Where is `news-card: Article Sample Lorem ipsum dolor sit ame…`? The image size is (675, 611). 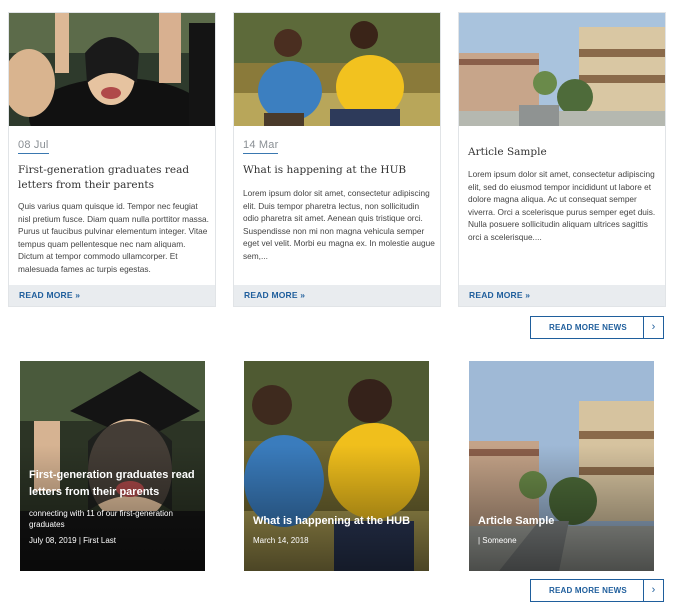
news-card: Article Sample Lorem ipsum dolor sit ame… is located at coordinates (562, 159).